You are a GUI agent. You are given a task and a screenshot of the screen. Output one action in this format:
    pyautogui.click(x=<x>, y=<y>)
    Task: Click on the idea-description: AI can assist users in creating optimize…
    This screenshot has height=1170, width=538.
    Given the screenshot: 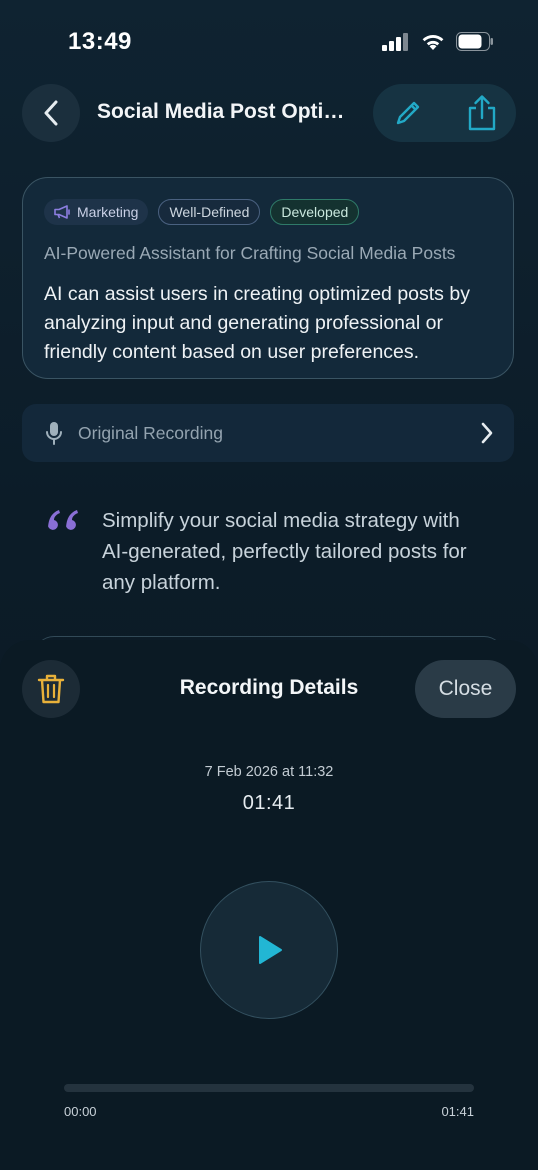 What is the action you would take?
    pyautogui.click(x=257, y=323)
    